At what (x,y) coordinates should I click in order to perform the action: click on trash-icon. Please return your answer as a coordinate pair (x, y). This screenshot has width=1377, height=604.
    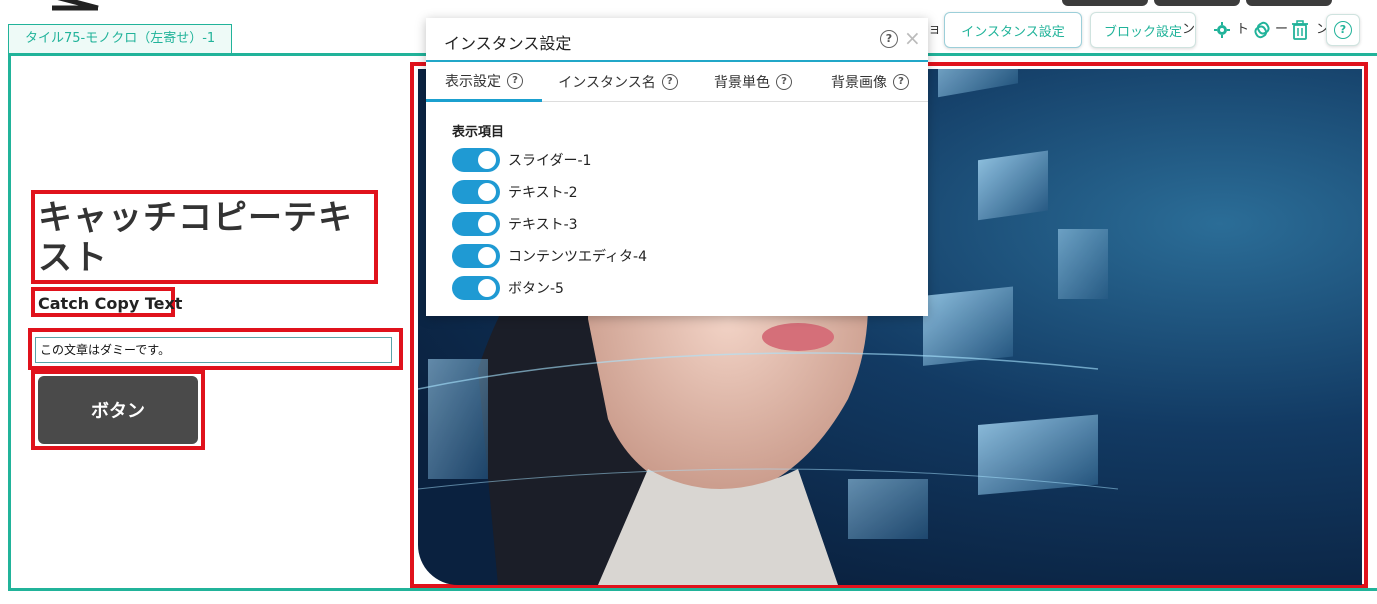
    Looking at the image, I should click on (1300, 30).